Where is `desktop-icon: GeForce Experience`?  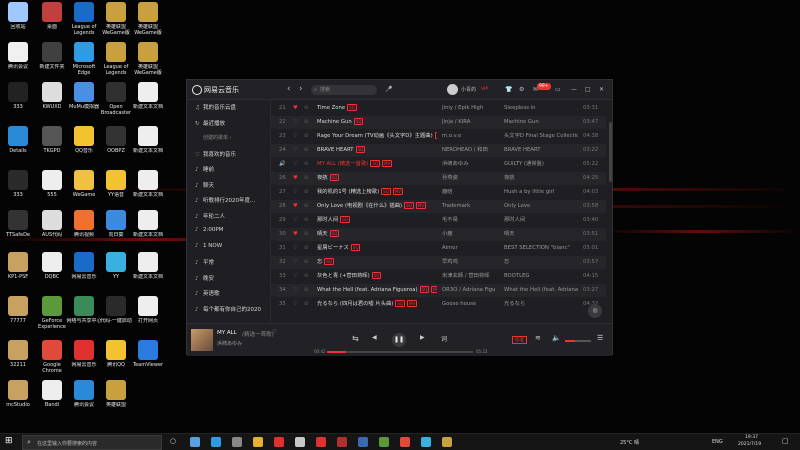 desktop-icon: GeForce Experience is located at coordinates (52, 316).